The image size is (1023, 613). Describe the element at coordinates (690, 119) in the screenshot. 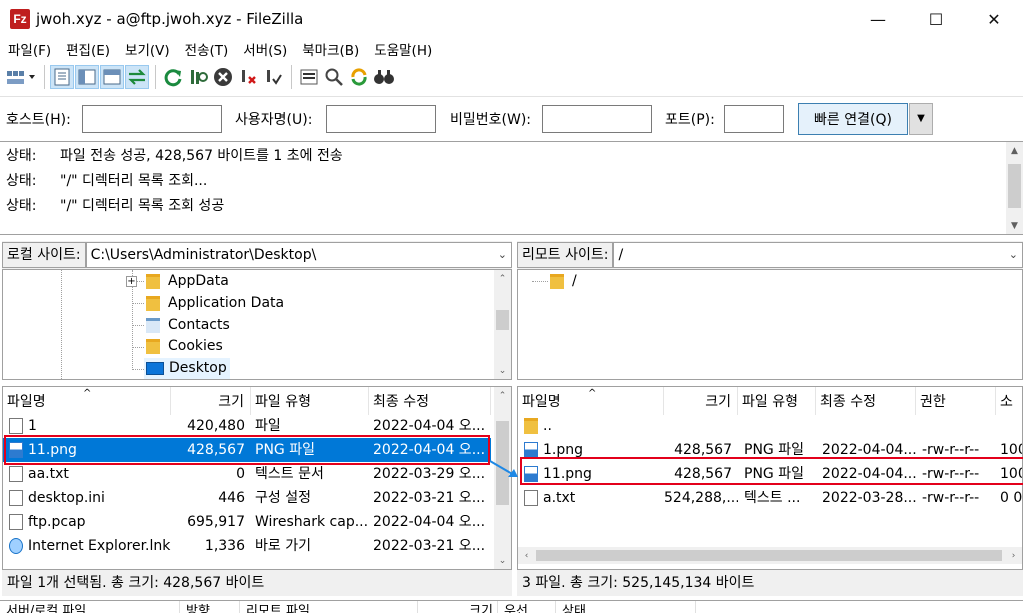

I see `port-label: 포트(P):` at that location.